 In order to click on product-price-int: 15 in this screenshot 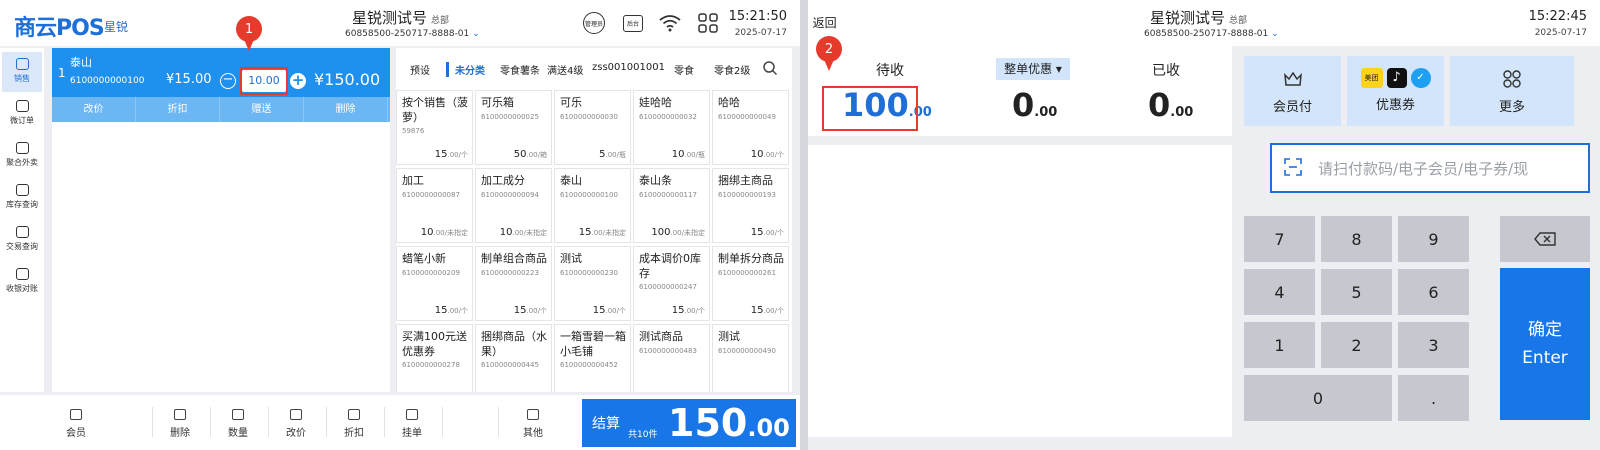, I will do `click(585, 232)`.